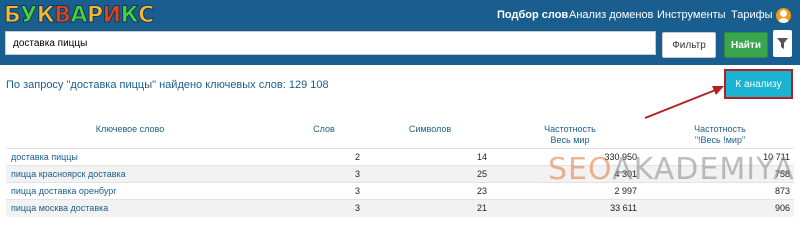  What do you see at coordinates (752, 15) in the screenshot?
I see `nav-pricing: Тарифы` at bounding box center [752, 15].